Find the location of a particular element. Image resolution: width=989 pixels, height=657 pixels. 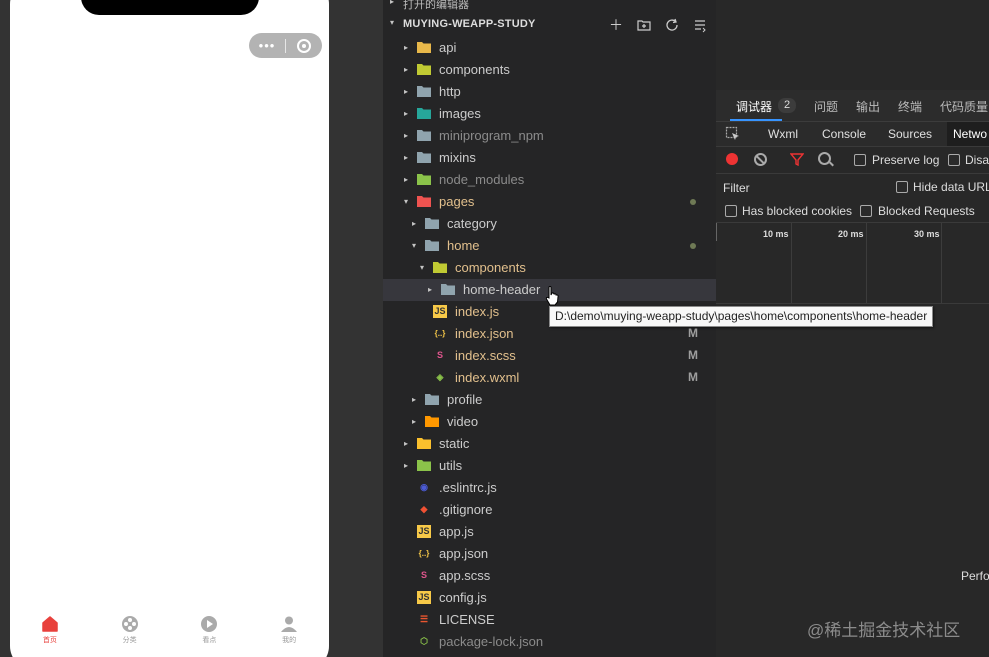

target-circle-icon is located at coordinates (304, 45).